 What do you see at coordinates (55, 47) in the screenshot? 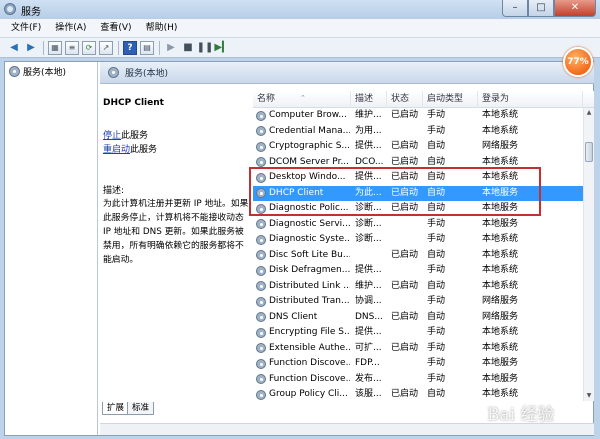
I see `console-tree-icon: ▦` at bounding box center [55, 47].